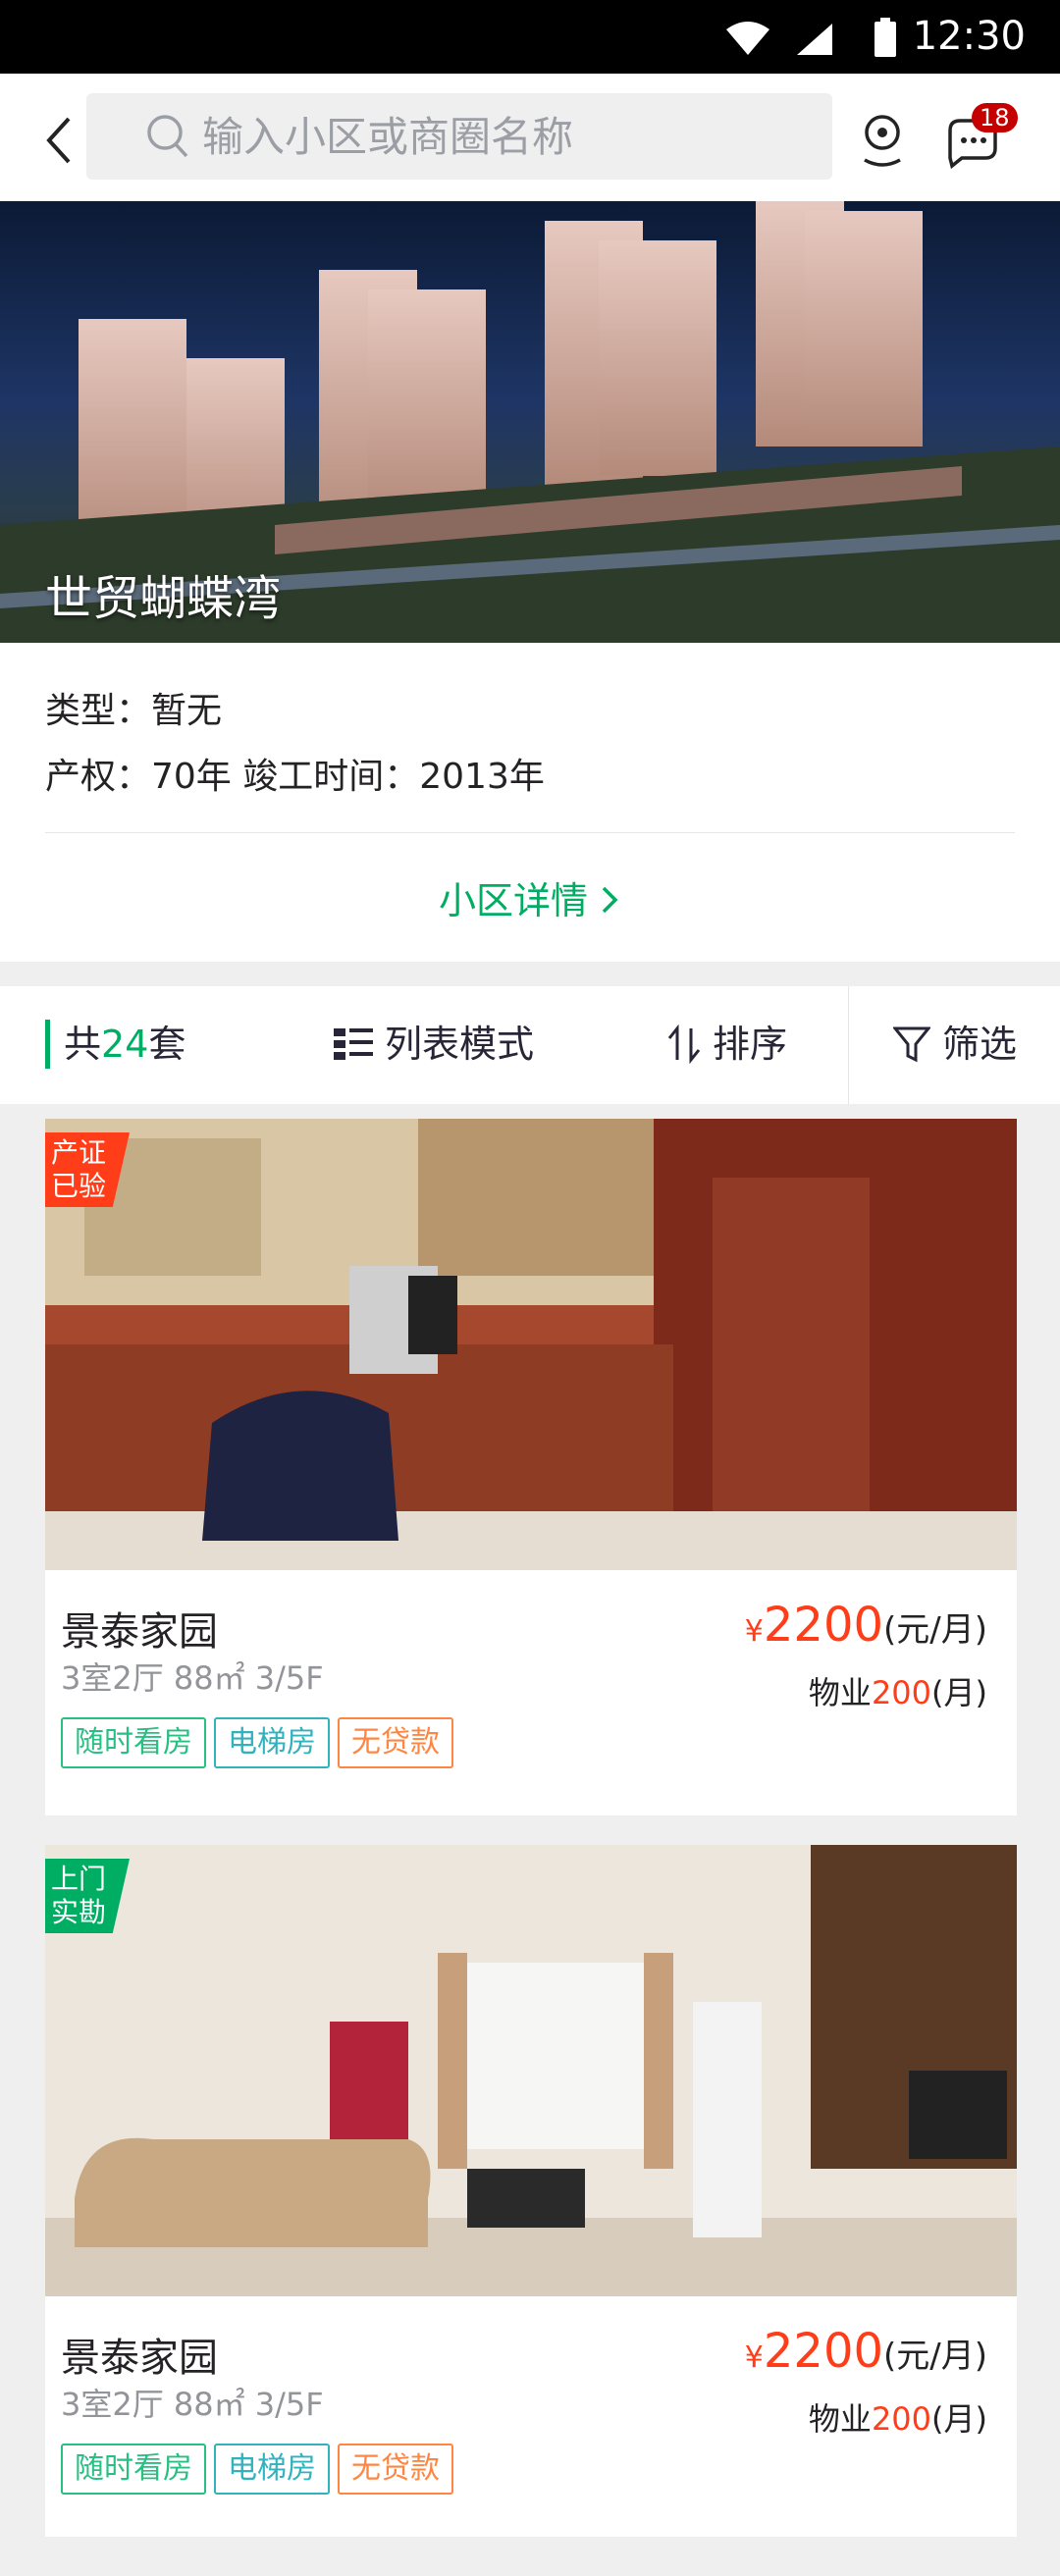 The width and height of the screenshot is (1060, 2576). I want to click on sort-label: 排序, so click(750, 1044).